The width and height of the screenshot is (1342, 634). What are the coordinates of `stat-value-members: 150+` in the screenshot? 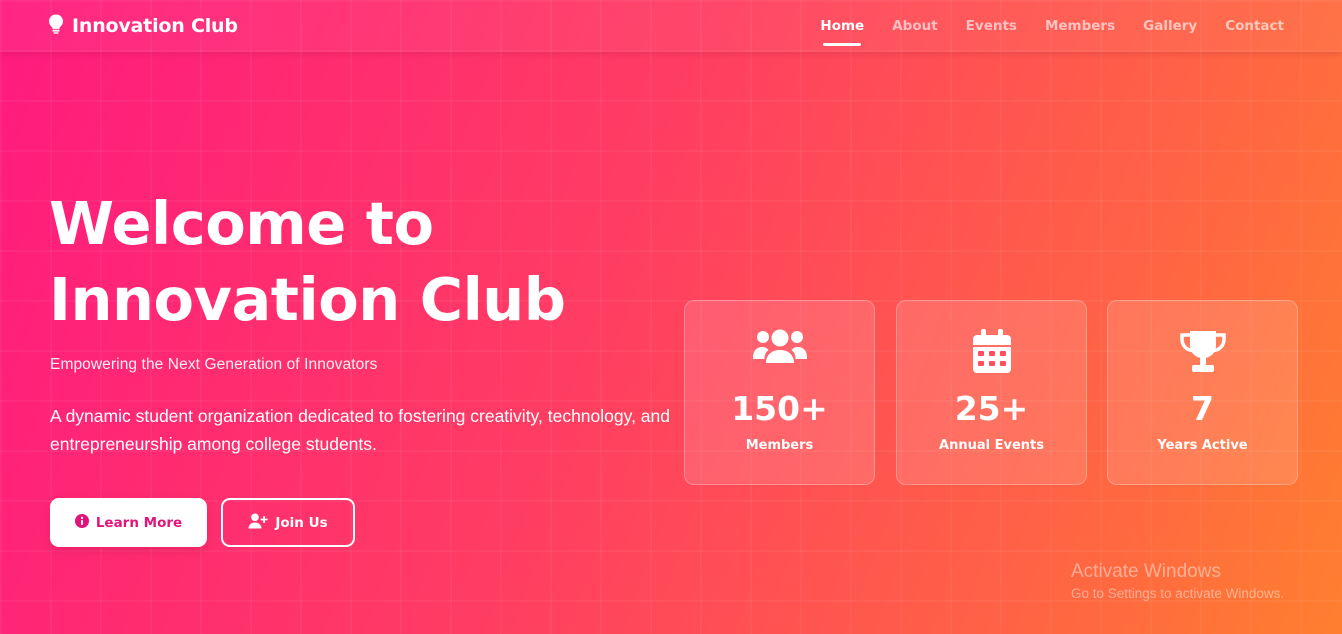 It's located at (779, 408).